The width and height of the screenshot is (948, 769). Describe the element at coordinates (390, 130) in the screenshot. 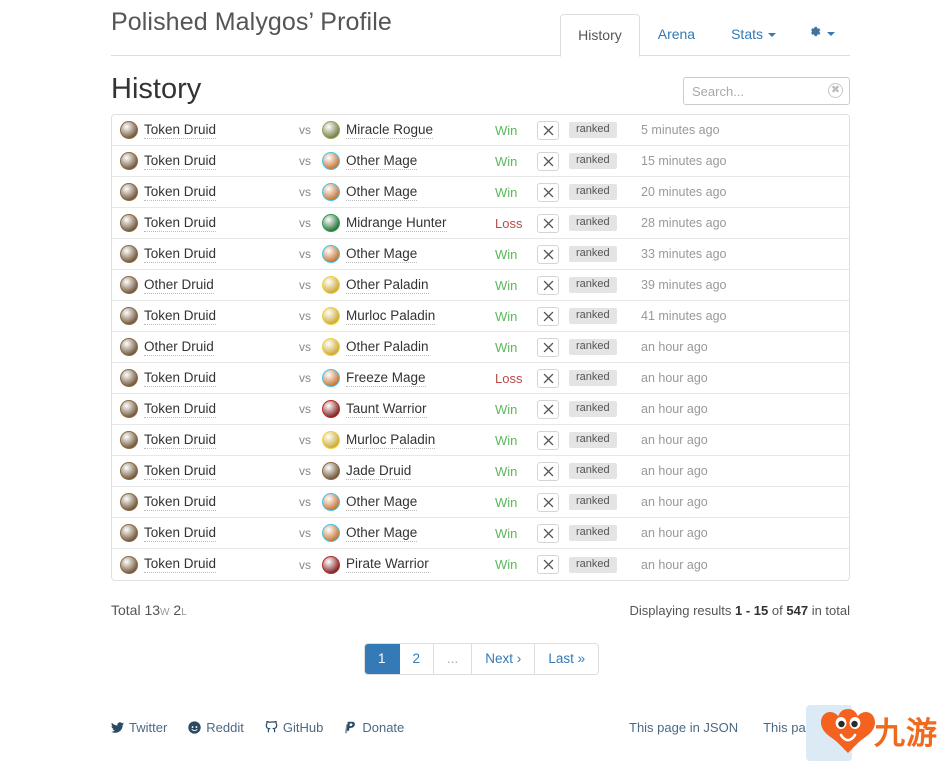

I see `opponent-deck-link: Miracle Rogue` at that location.